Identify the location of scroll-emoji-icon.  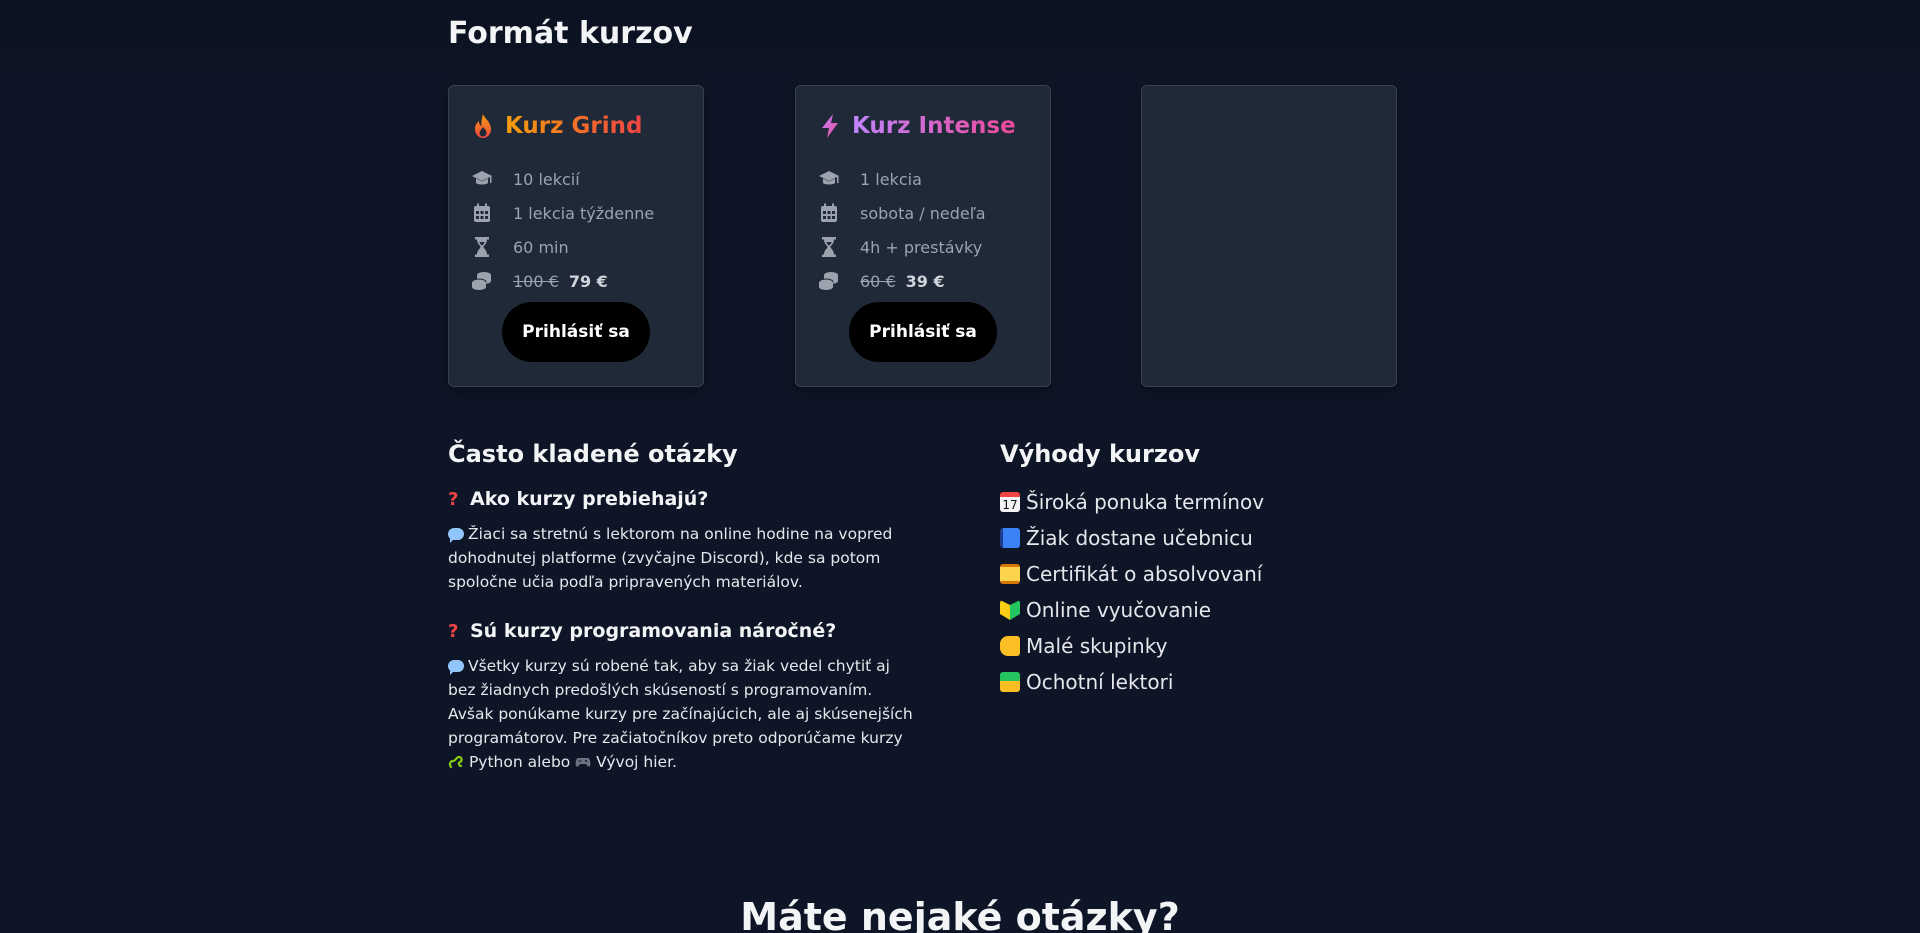
(1010, 574).